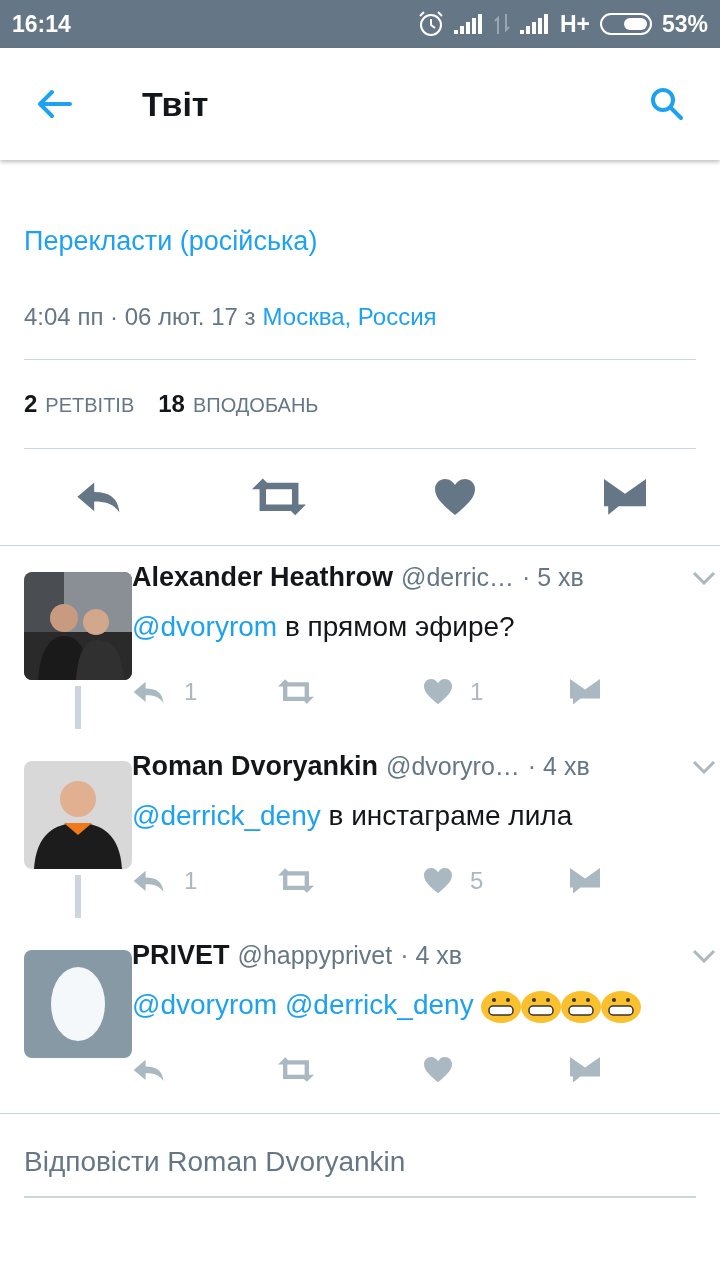  What do you see at coordinates (430, 24) in the screenshot?
I see `alarm-icon` at bounding box center [430, 24].